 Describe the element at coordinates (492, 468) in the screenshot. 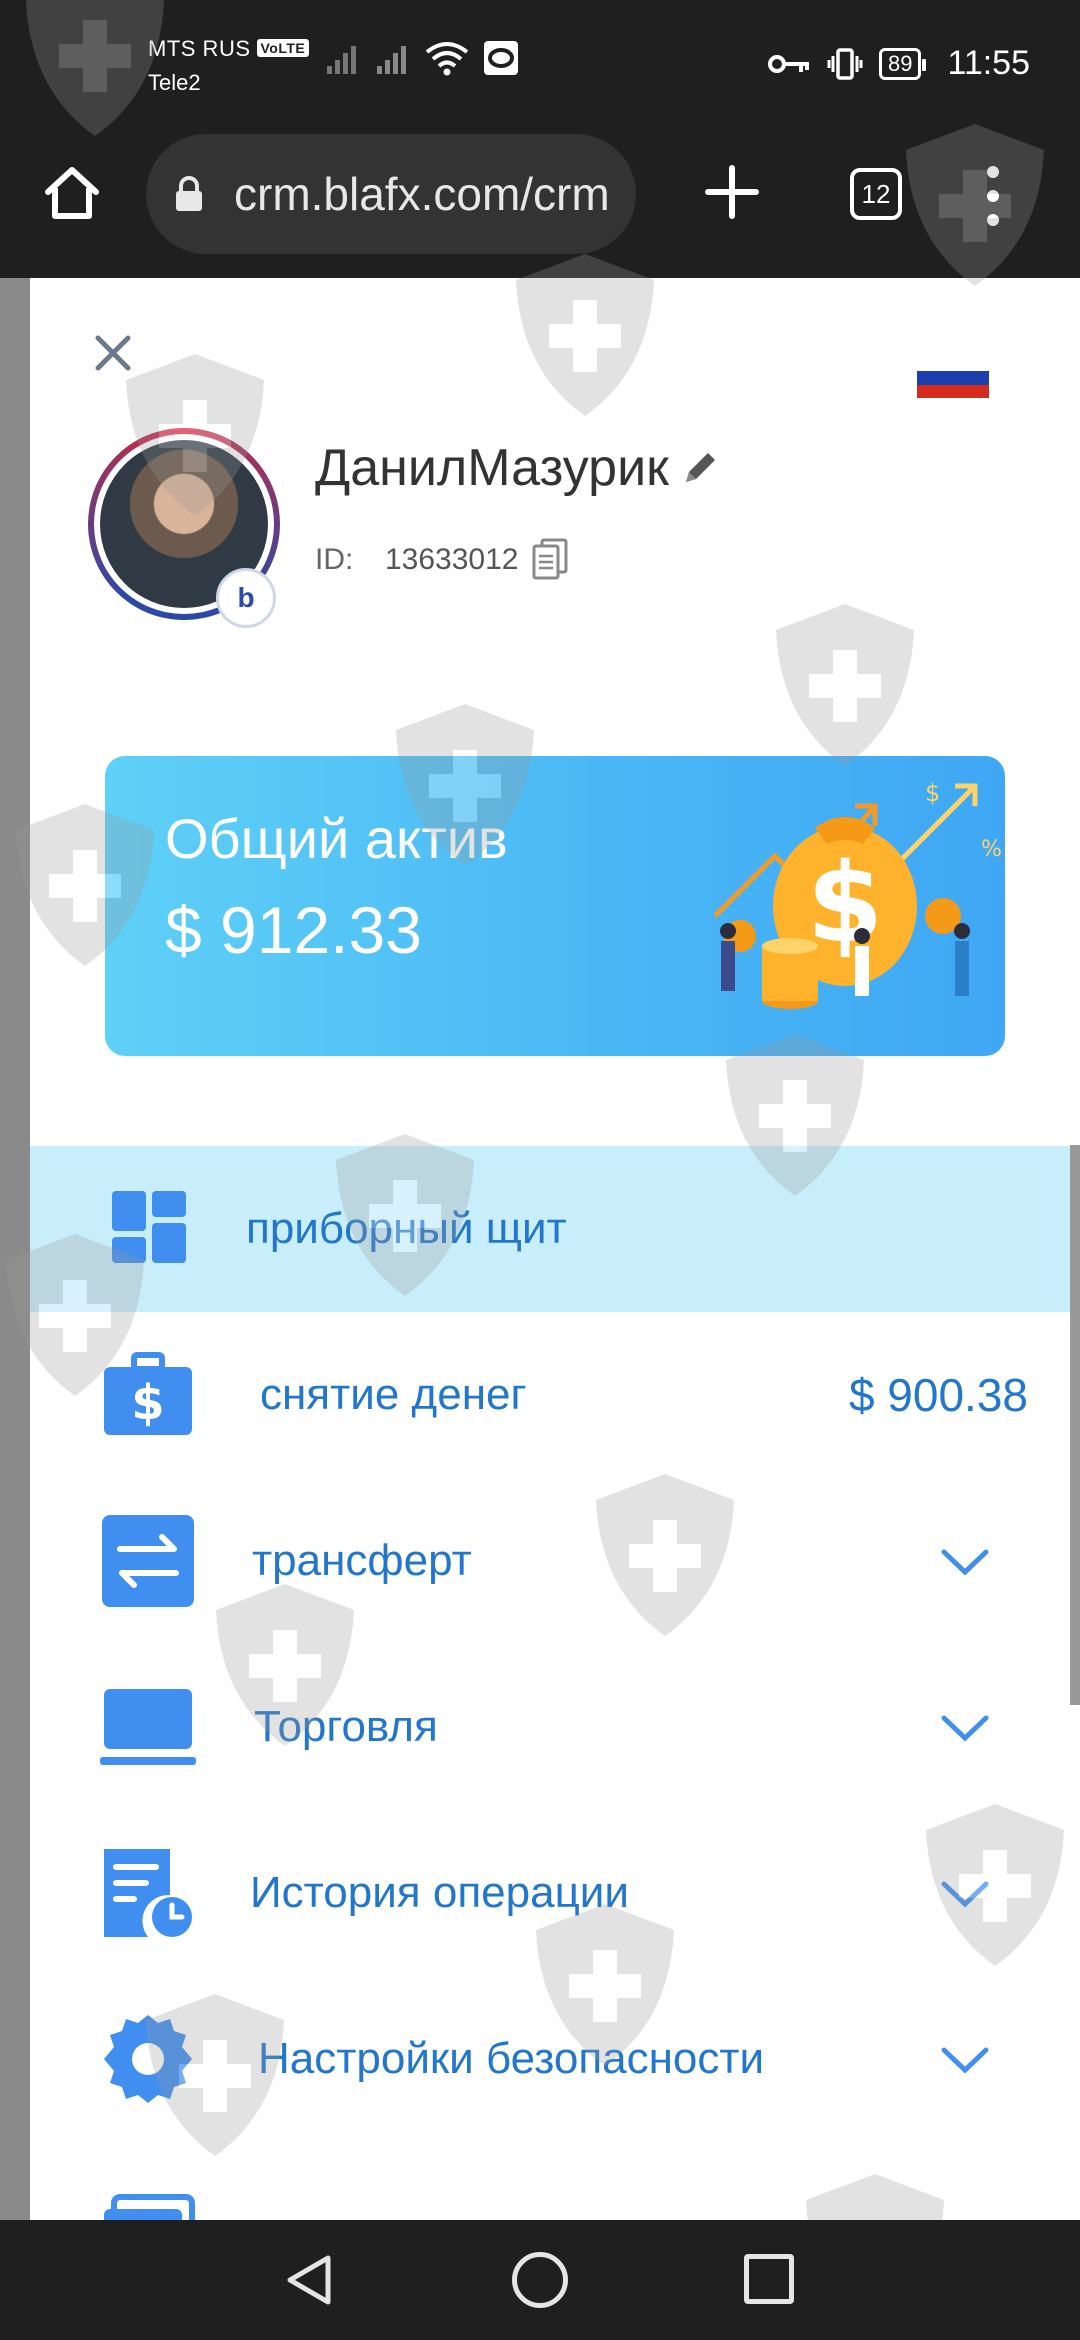

I see `user-name: ДанилМазурик` at that location.